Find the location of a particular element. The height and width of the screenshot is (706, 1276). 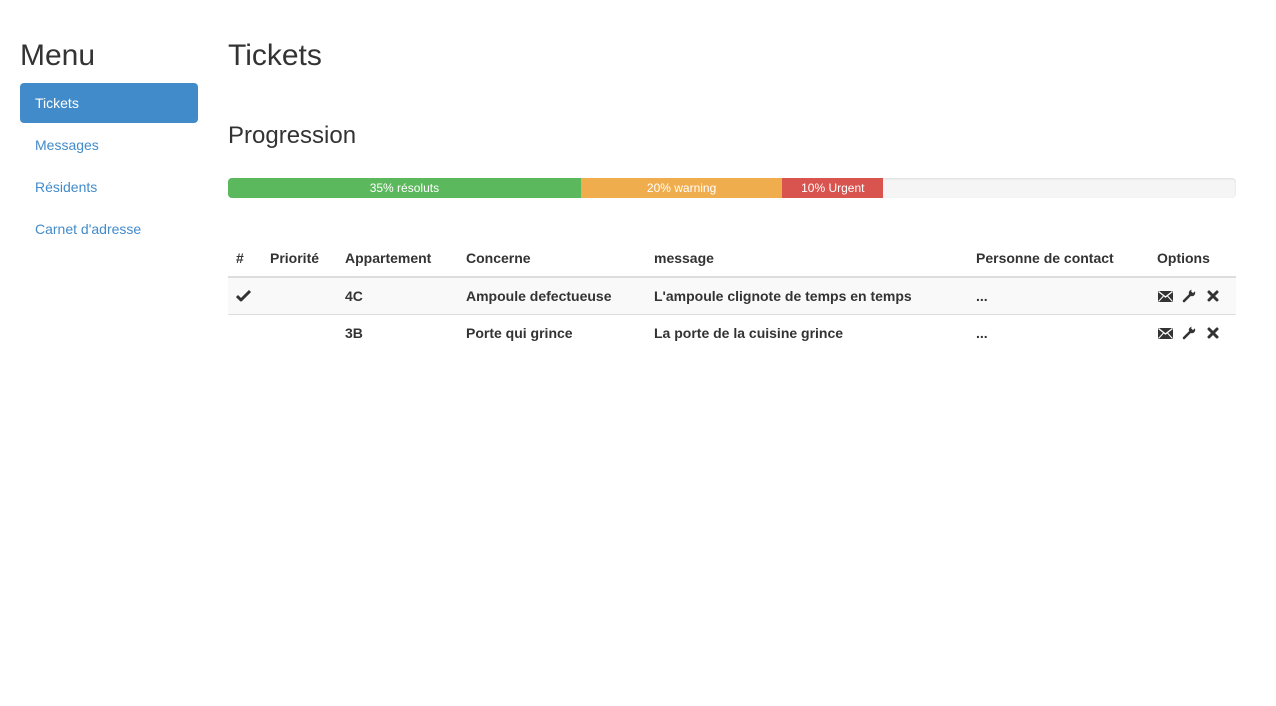

message-cell: L'ampoule clignote de temps en temps is located at coordinates (807, 296).